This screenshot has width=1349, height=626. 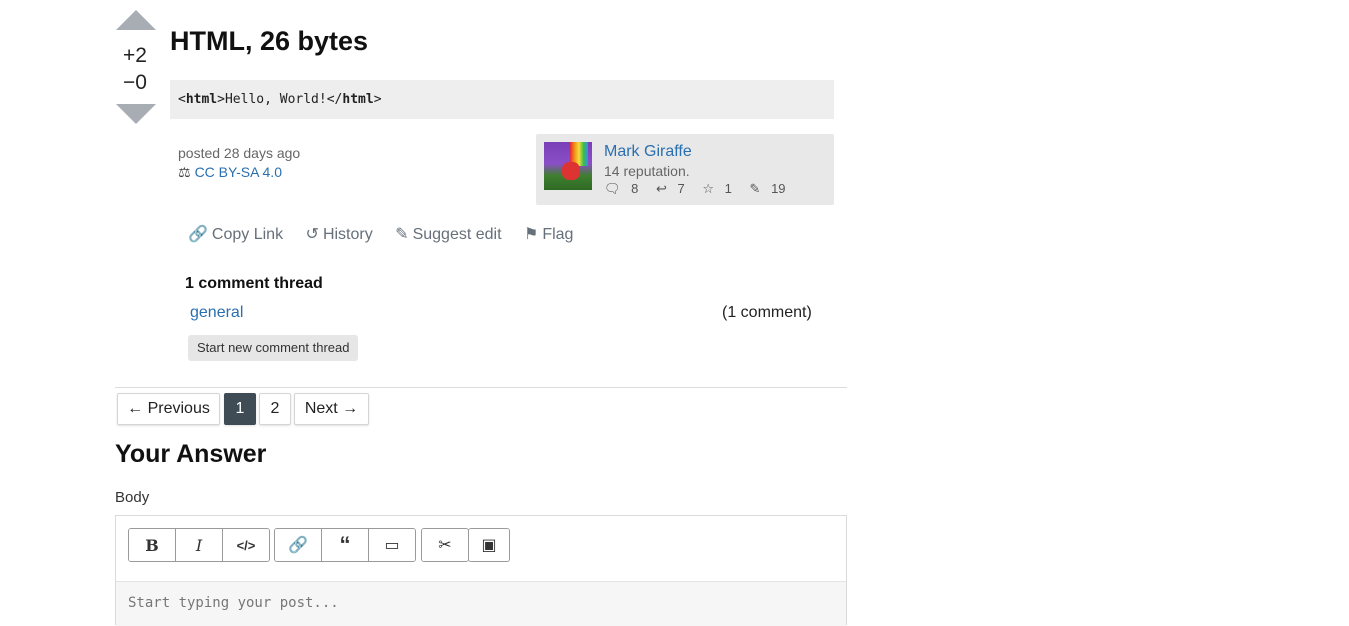 I want to click on posted-date: posted 28 days ago, so click(x=239, y=153).